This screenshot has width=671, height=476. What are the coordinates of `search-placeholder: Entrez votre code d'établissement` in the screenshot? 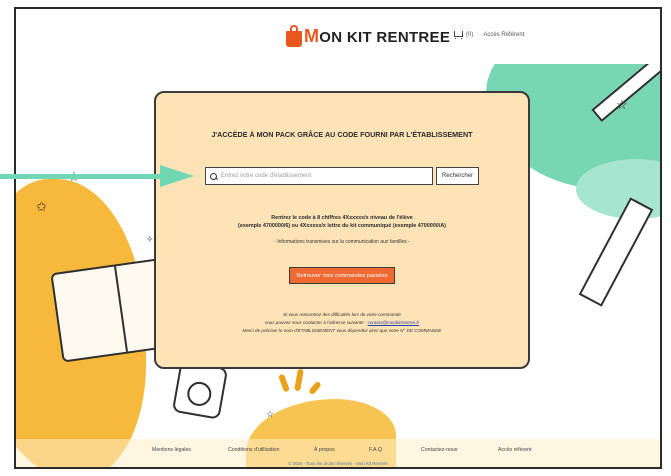 It's located at (266, 176).